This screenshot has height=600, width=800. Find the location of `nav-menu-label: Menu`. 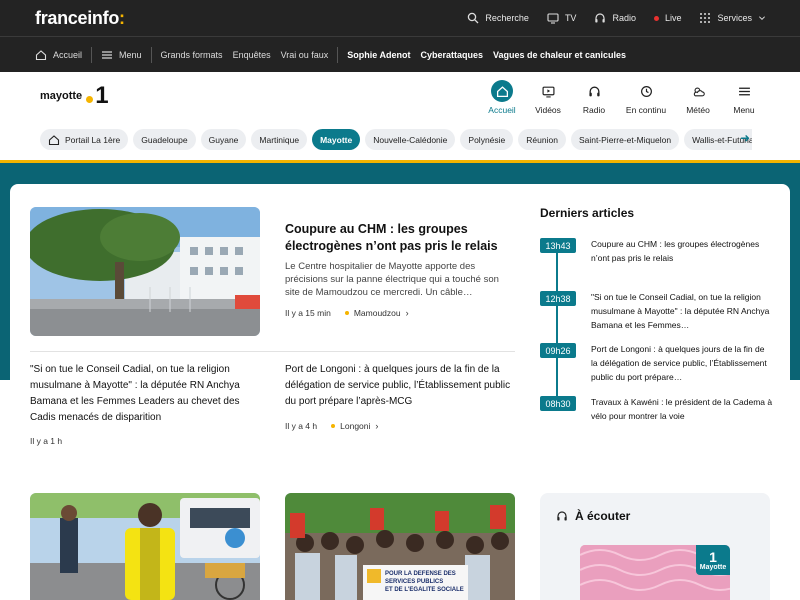

nav-menu-label: Menu is located at coordinates (130, 54).